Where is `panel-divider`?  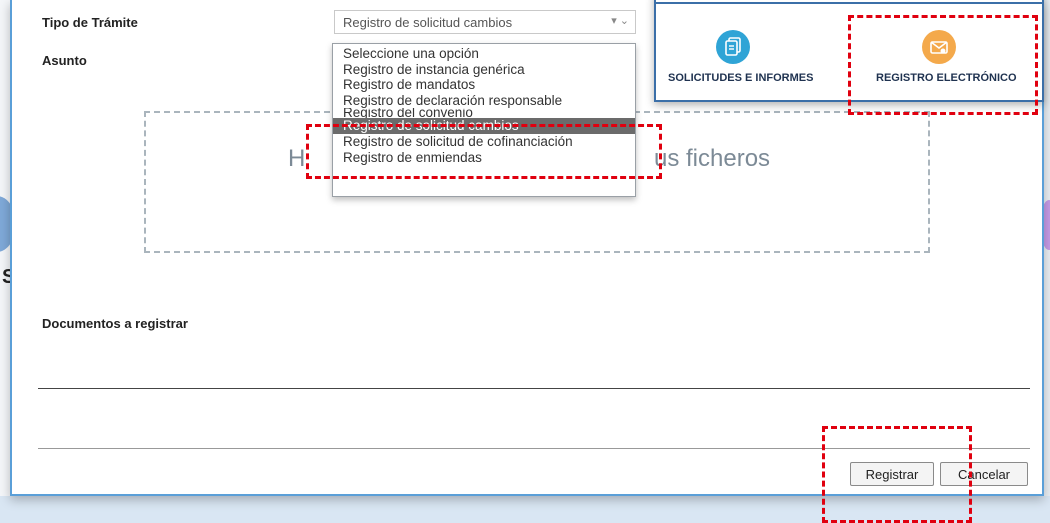 panel-divider is located at coordinates (849, 2).